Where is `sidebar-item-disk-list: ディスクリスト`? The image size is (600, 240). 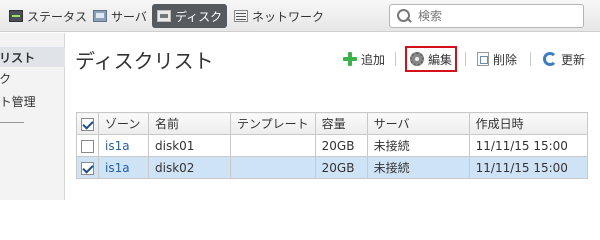 sidebar-item-disk-list: ディスクリスト is located at coordinates (32, 57).